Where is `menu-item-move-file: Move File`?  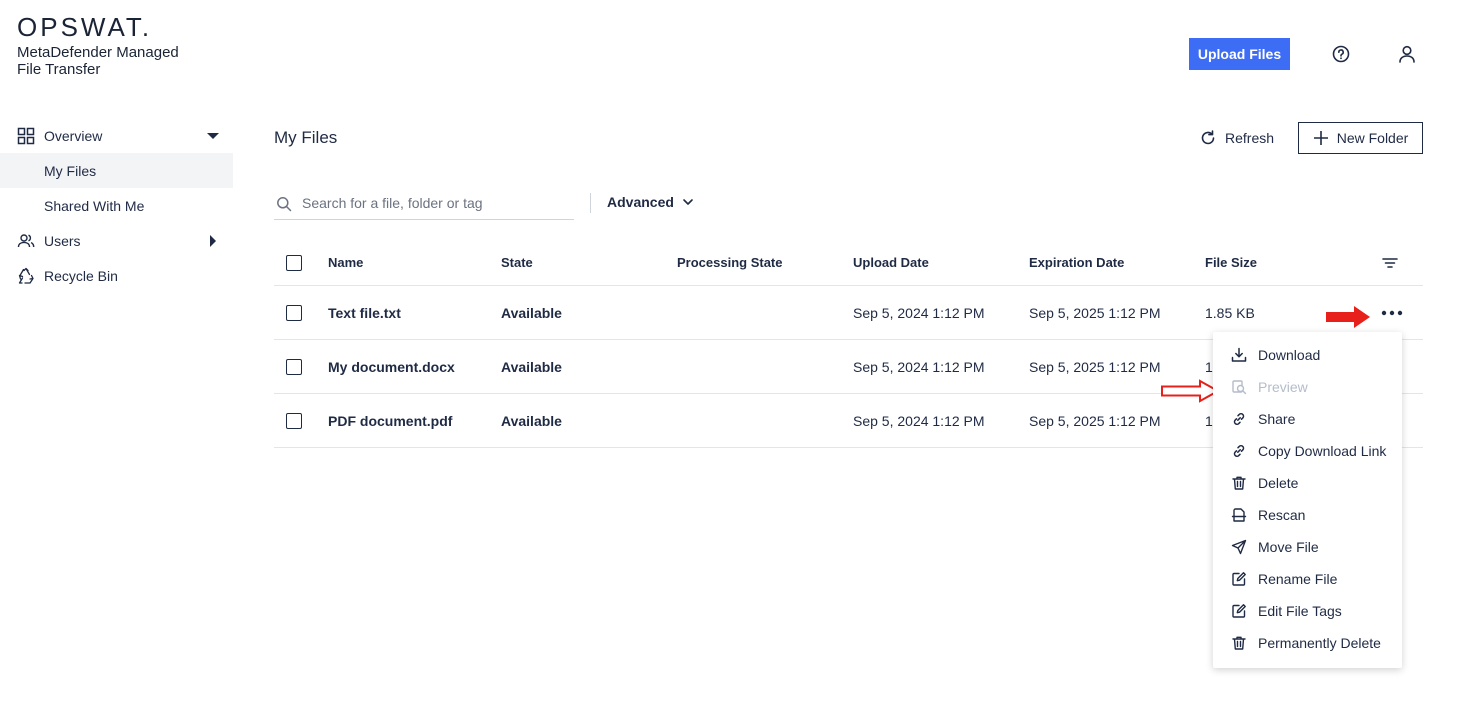
menu-item-move-file: Move File is located at coordinates (1307, 547).